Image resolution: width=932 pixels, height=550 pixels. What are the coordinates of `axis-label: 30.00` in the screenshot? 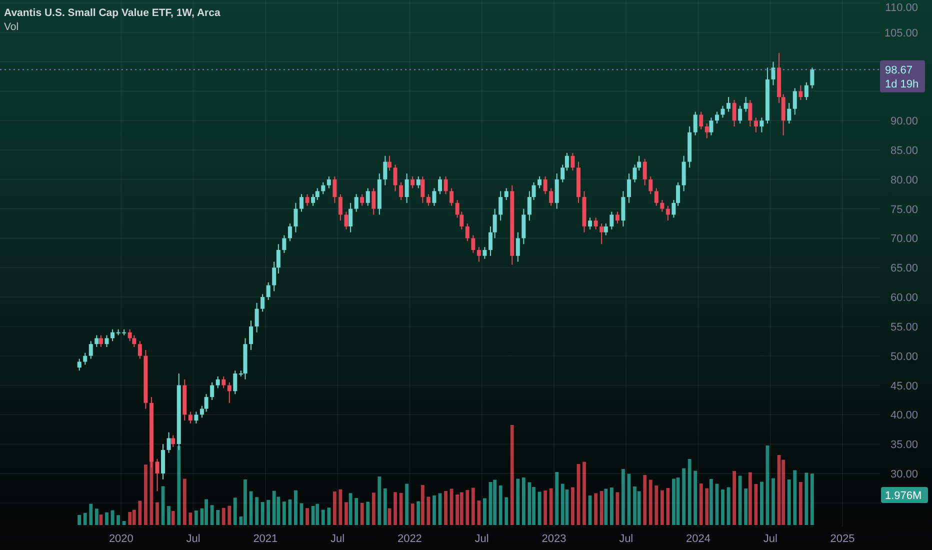 It's located at (904, 474).